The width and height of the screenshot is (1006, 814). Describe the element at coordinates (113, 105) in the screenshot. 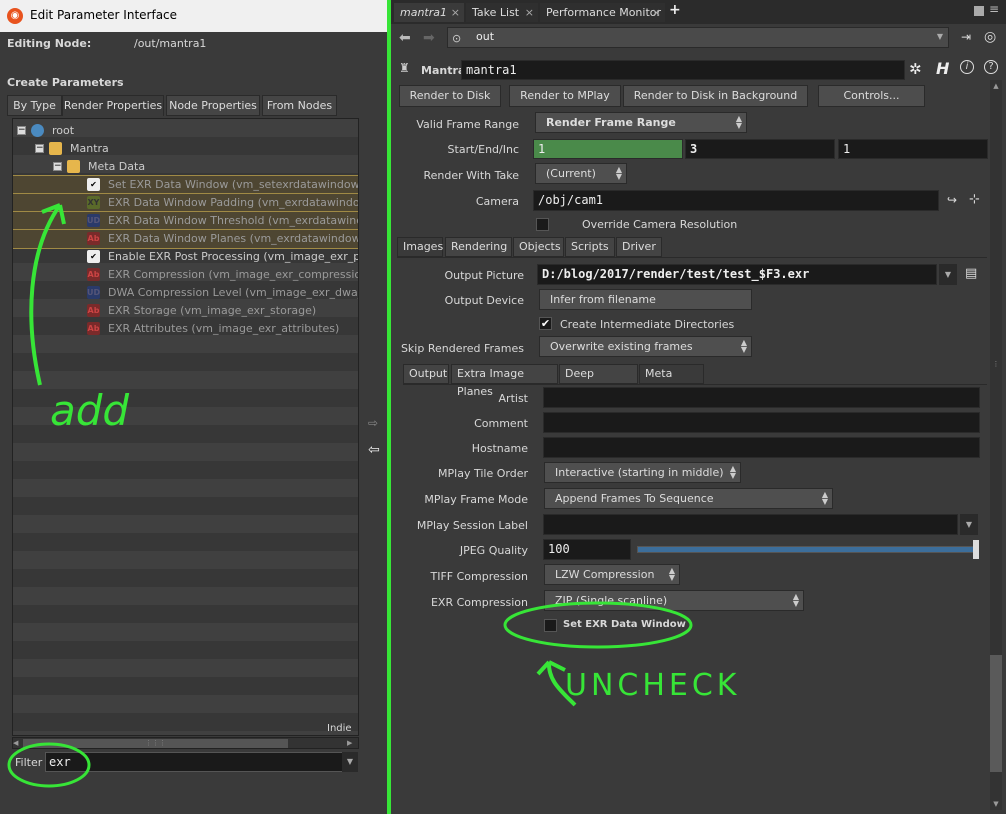

I see `tab-render-properties: Render Properties` at that location.